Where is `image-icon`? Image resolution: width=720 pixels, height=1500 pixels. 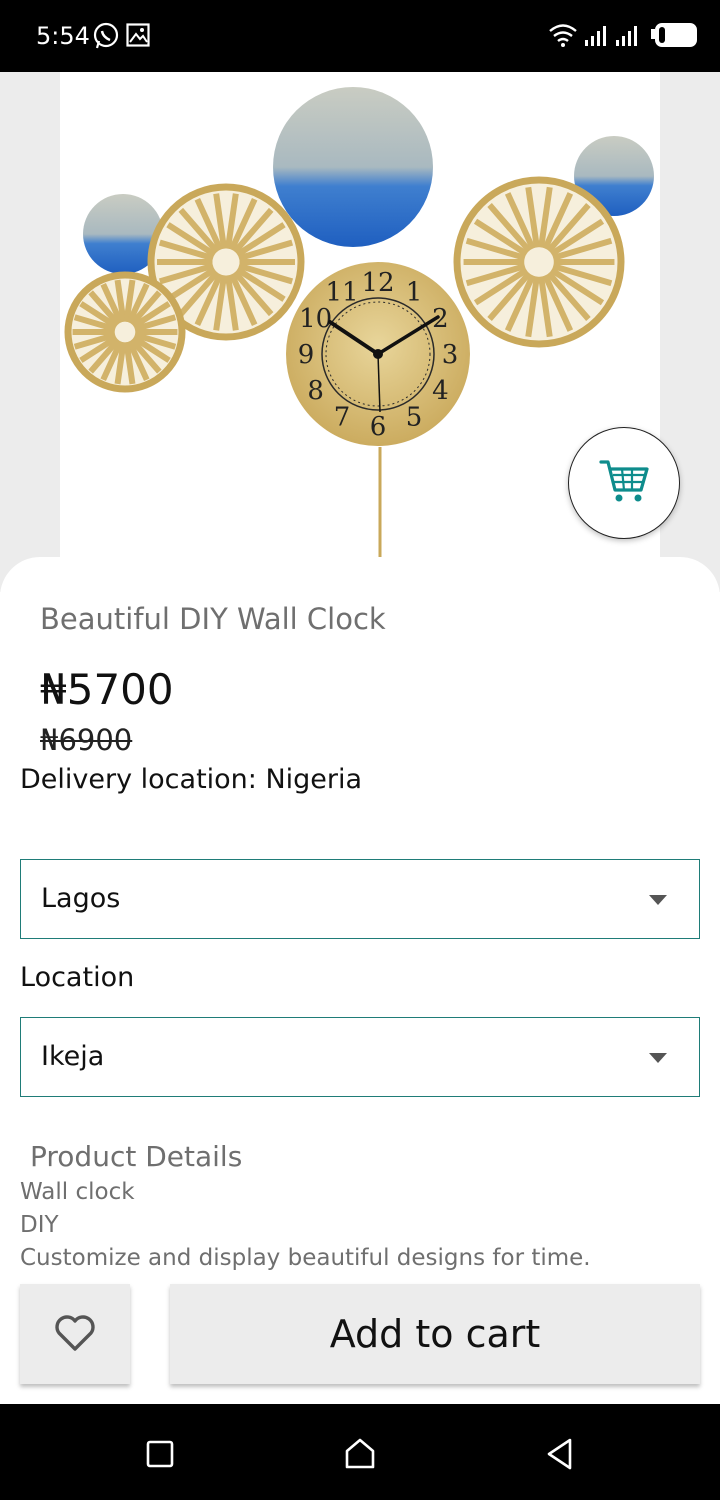
image-icon is located at coordinates (138, 37).